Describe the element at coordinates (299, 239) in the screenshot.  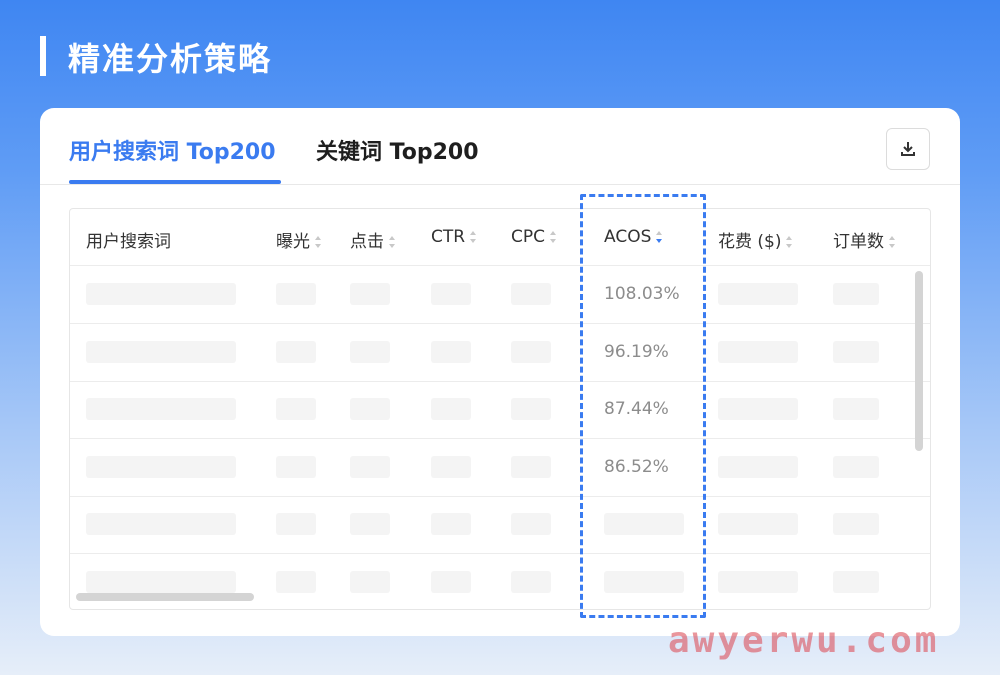
I see `col-header-impressions: 曝光` at that location.